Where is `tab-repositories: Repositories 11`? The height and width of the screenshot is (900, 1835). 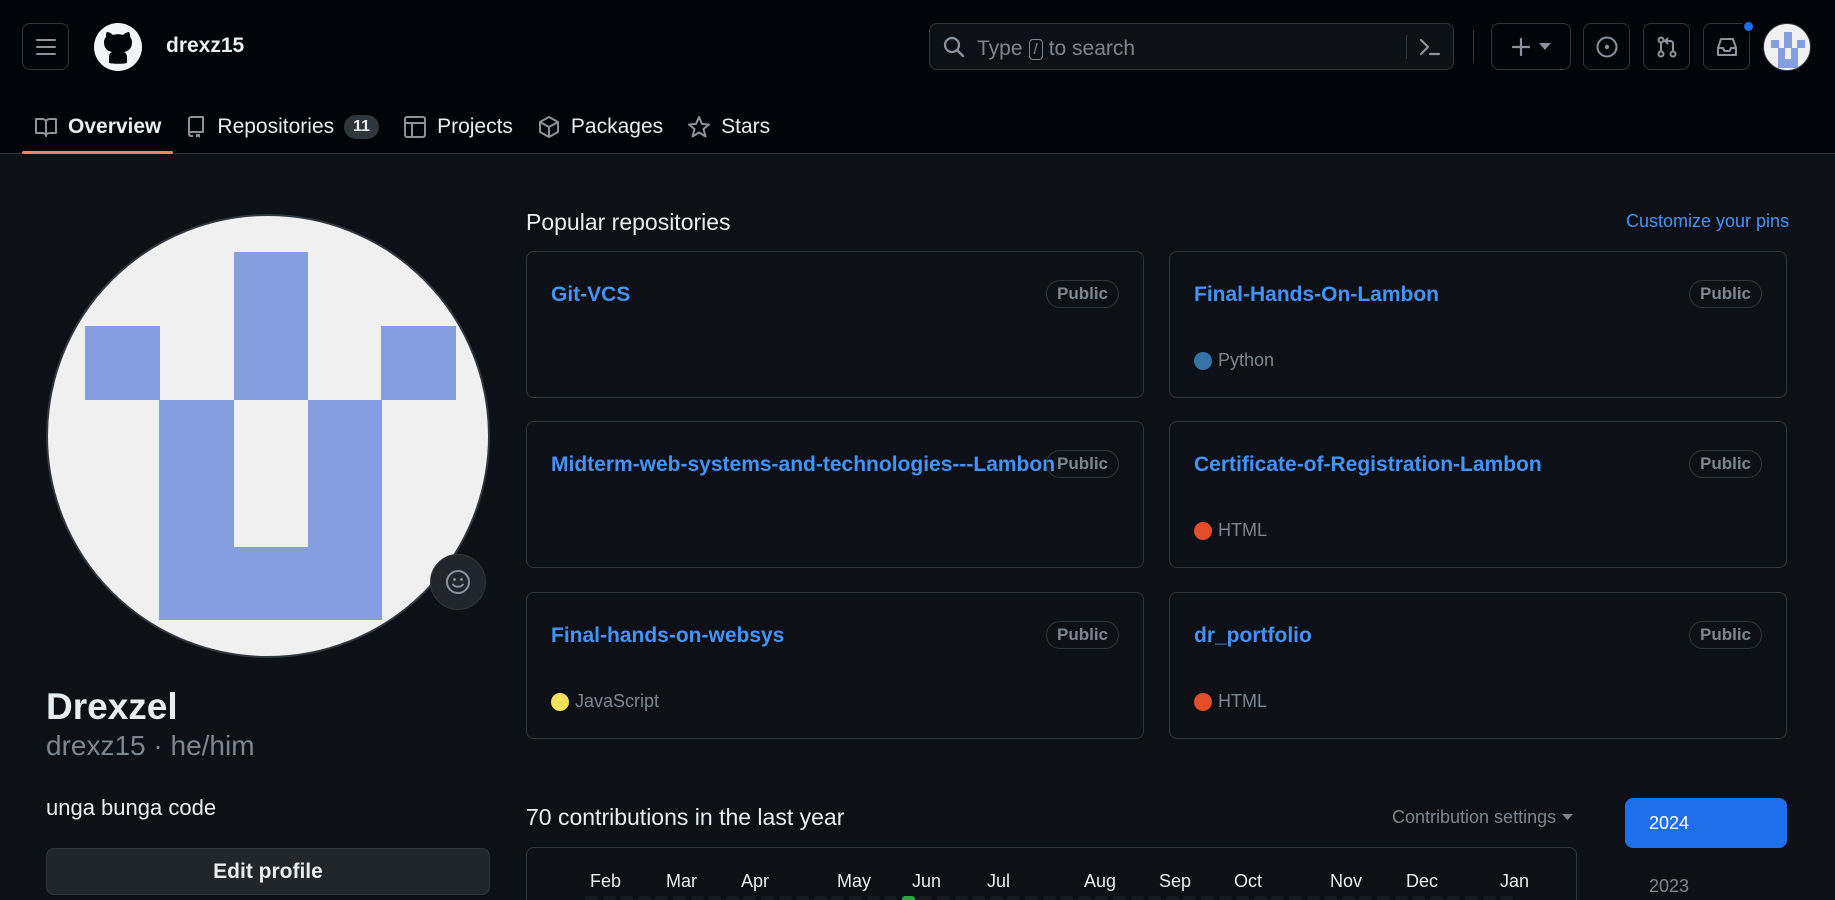
tab-repositories: Repositories 11 is located at coordinates (282, 127).